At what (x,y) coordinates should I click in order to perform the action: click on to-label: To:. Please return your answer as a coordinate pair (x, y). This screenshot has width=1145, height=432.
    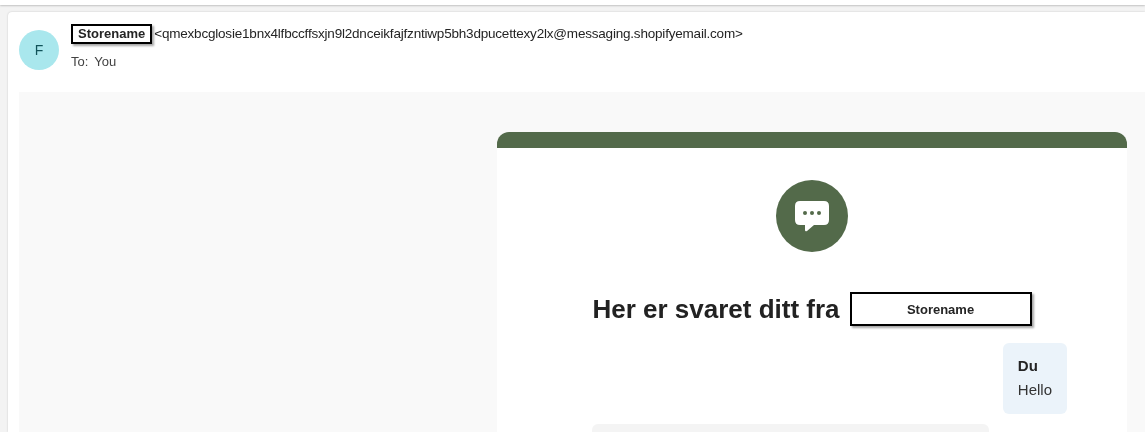
    Looking at the image, I should click on (80, 62).